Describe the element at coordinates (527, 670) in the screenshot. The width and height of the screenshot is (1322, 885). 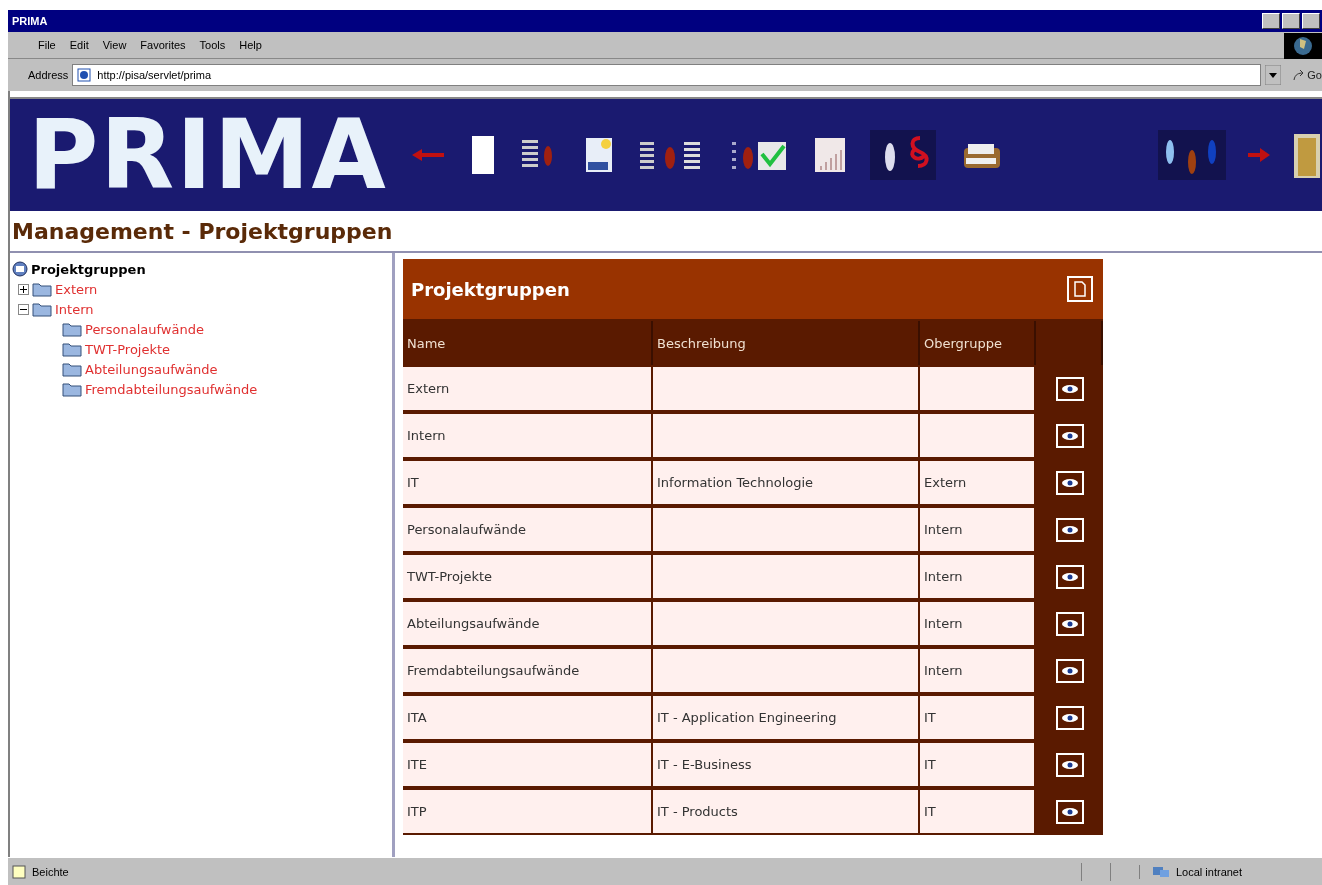
I see `table-cell: Fremdabteilungsaufwände` at that location.